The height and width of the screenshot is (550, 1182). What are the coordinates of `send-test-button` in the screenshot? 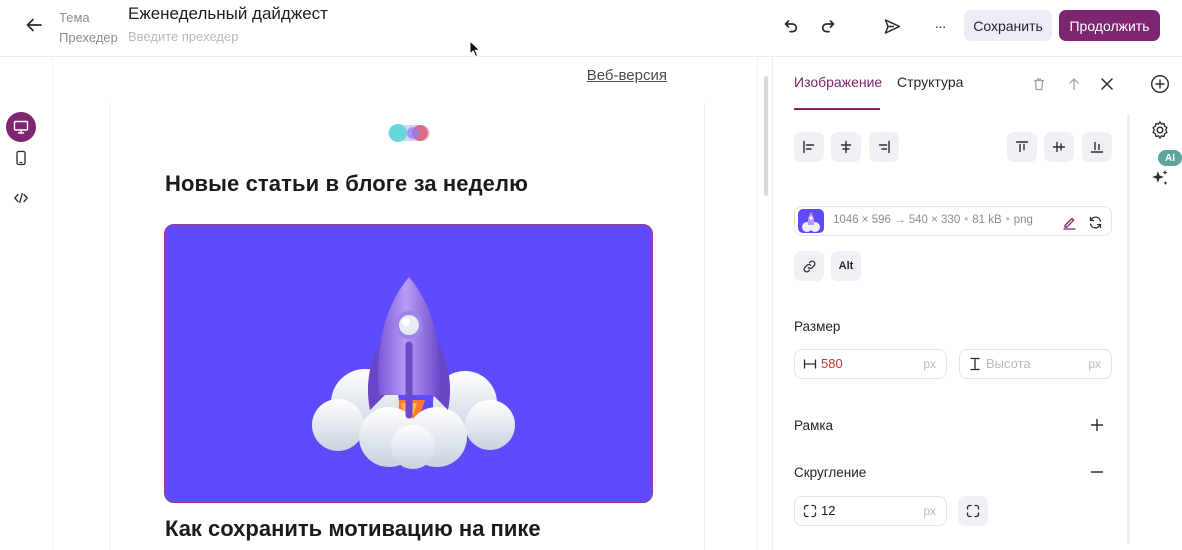 It's located at (892, 26).